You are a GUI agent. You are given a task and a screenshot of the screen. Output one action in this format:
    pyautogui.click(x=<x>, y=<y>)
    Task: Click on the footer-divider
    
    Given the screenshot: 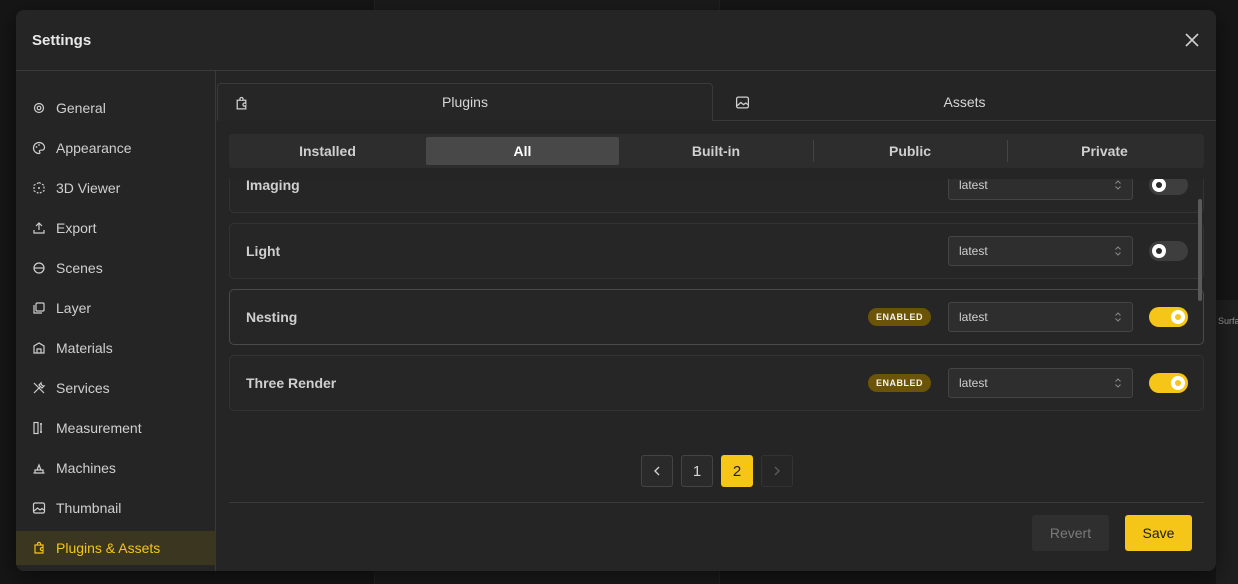 What is the action you would take?
    pyautogui.click(x=716, y=502)
    